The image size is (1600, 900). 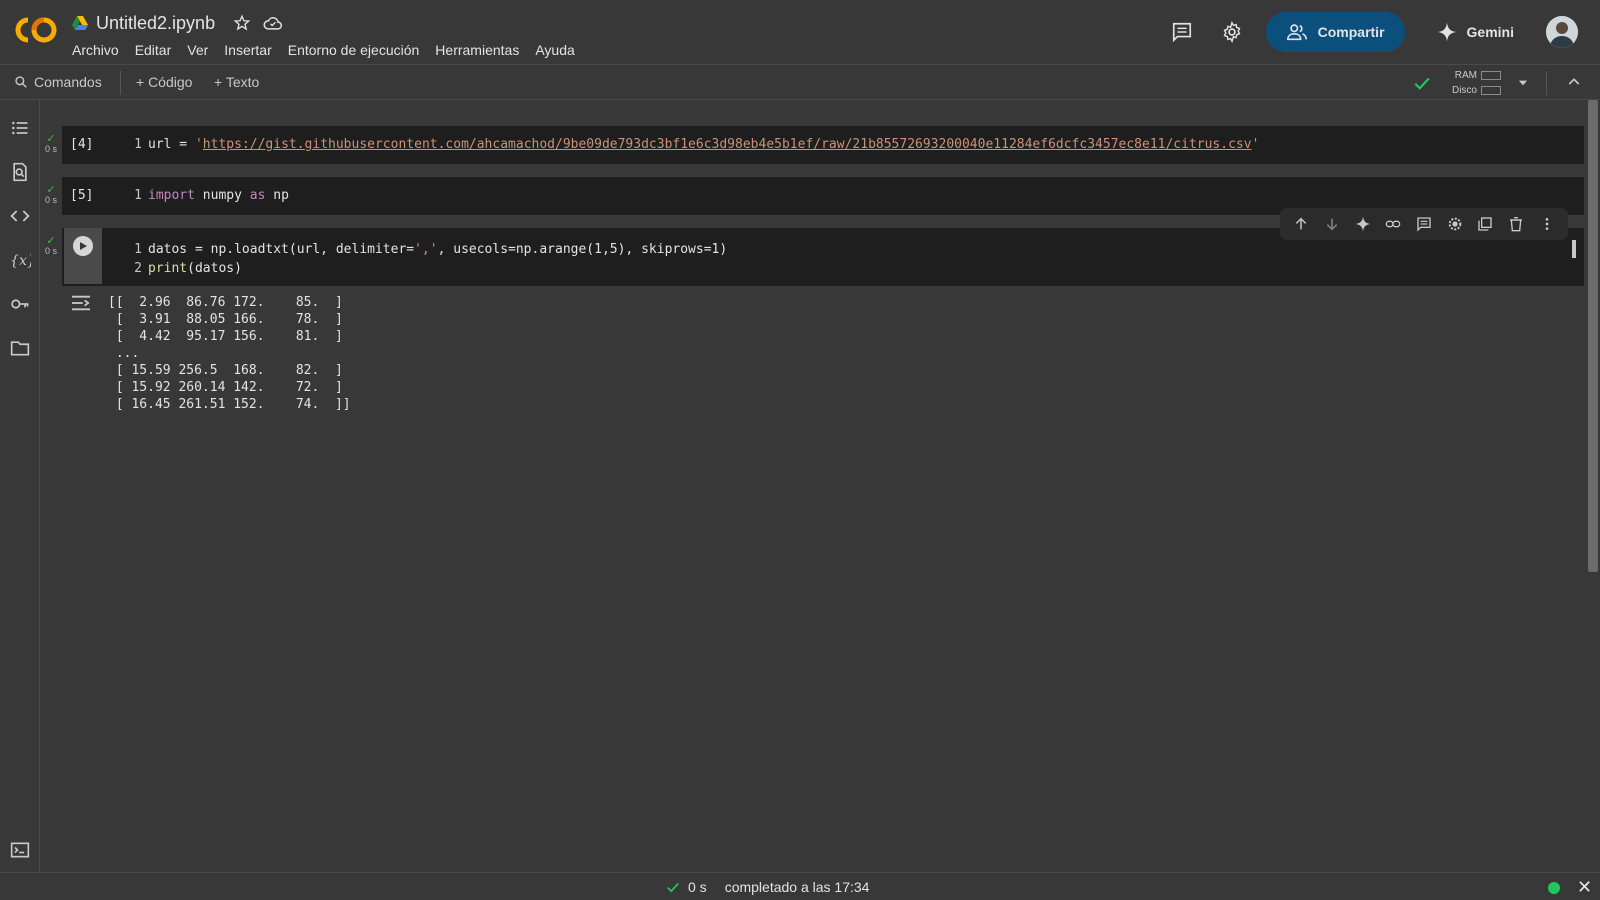 I want to click on code-snippets-button, so click(x=20, y=216).